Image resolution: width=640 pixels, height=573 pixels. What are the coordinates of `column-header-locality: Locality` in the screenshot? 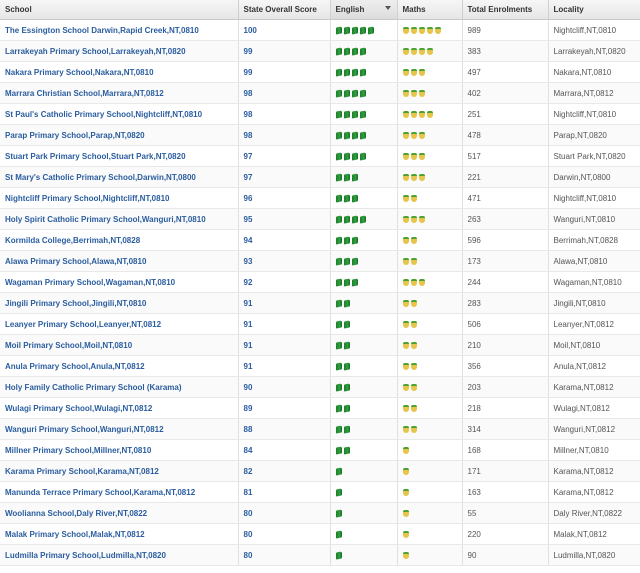 It's located at (594, 10).